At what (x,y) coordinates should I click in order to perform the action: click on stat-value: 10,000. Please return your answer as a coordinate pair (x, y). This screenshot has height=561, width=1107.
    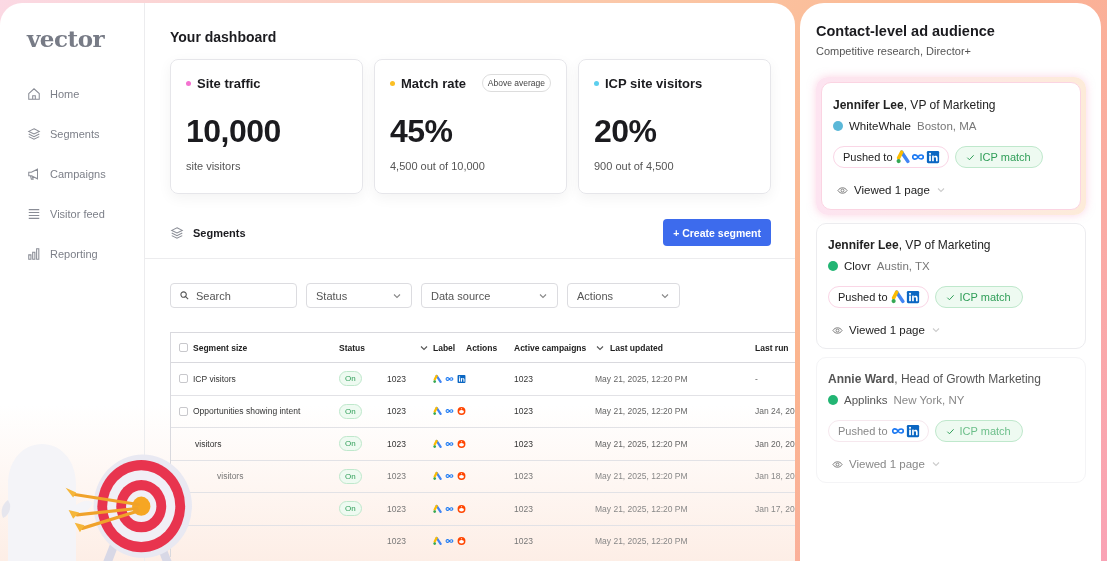
    Looking at the image, I should click on (234, 131).